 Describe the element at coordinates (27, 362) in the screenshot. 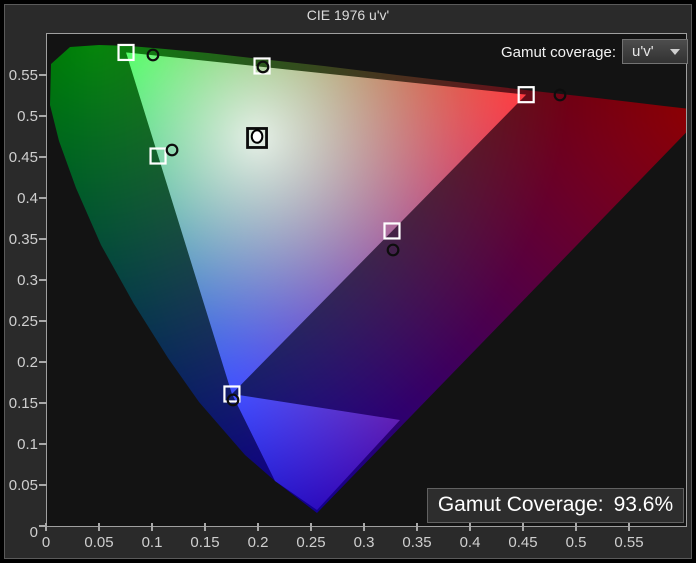

I see `y-tick-label: 0.2` at that location.